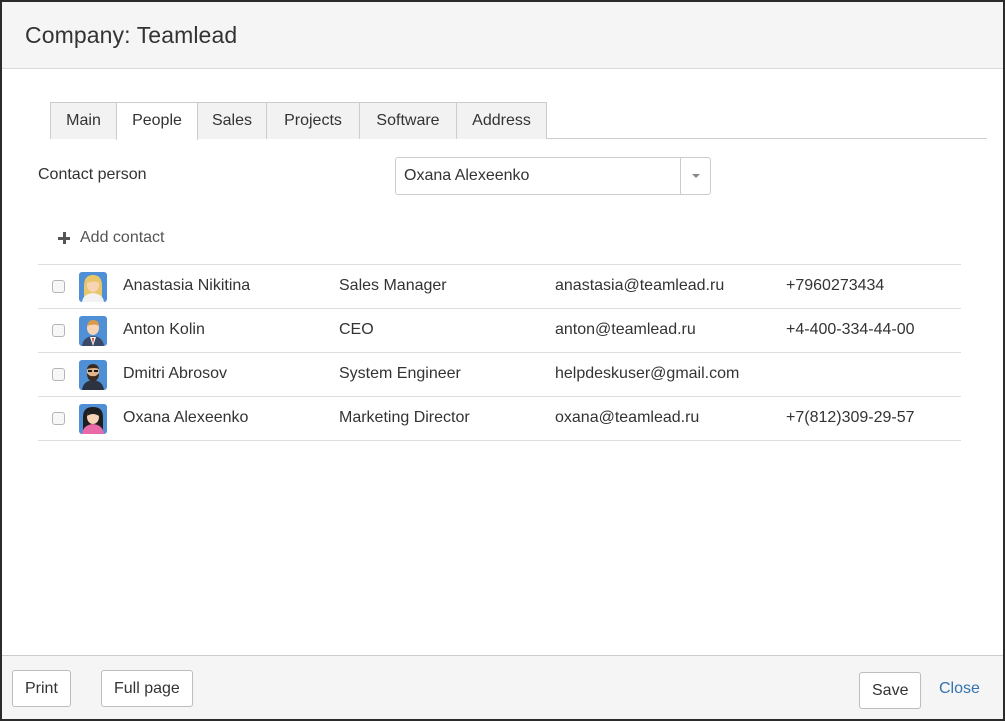 This screenshot has height=721, width=1005. I want to click on dropdown-button, so click(695, 176).